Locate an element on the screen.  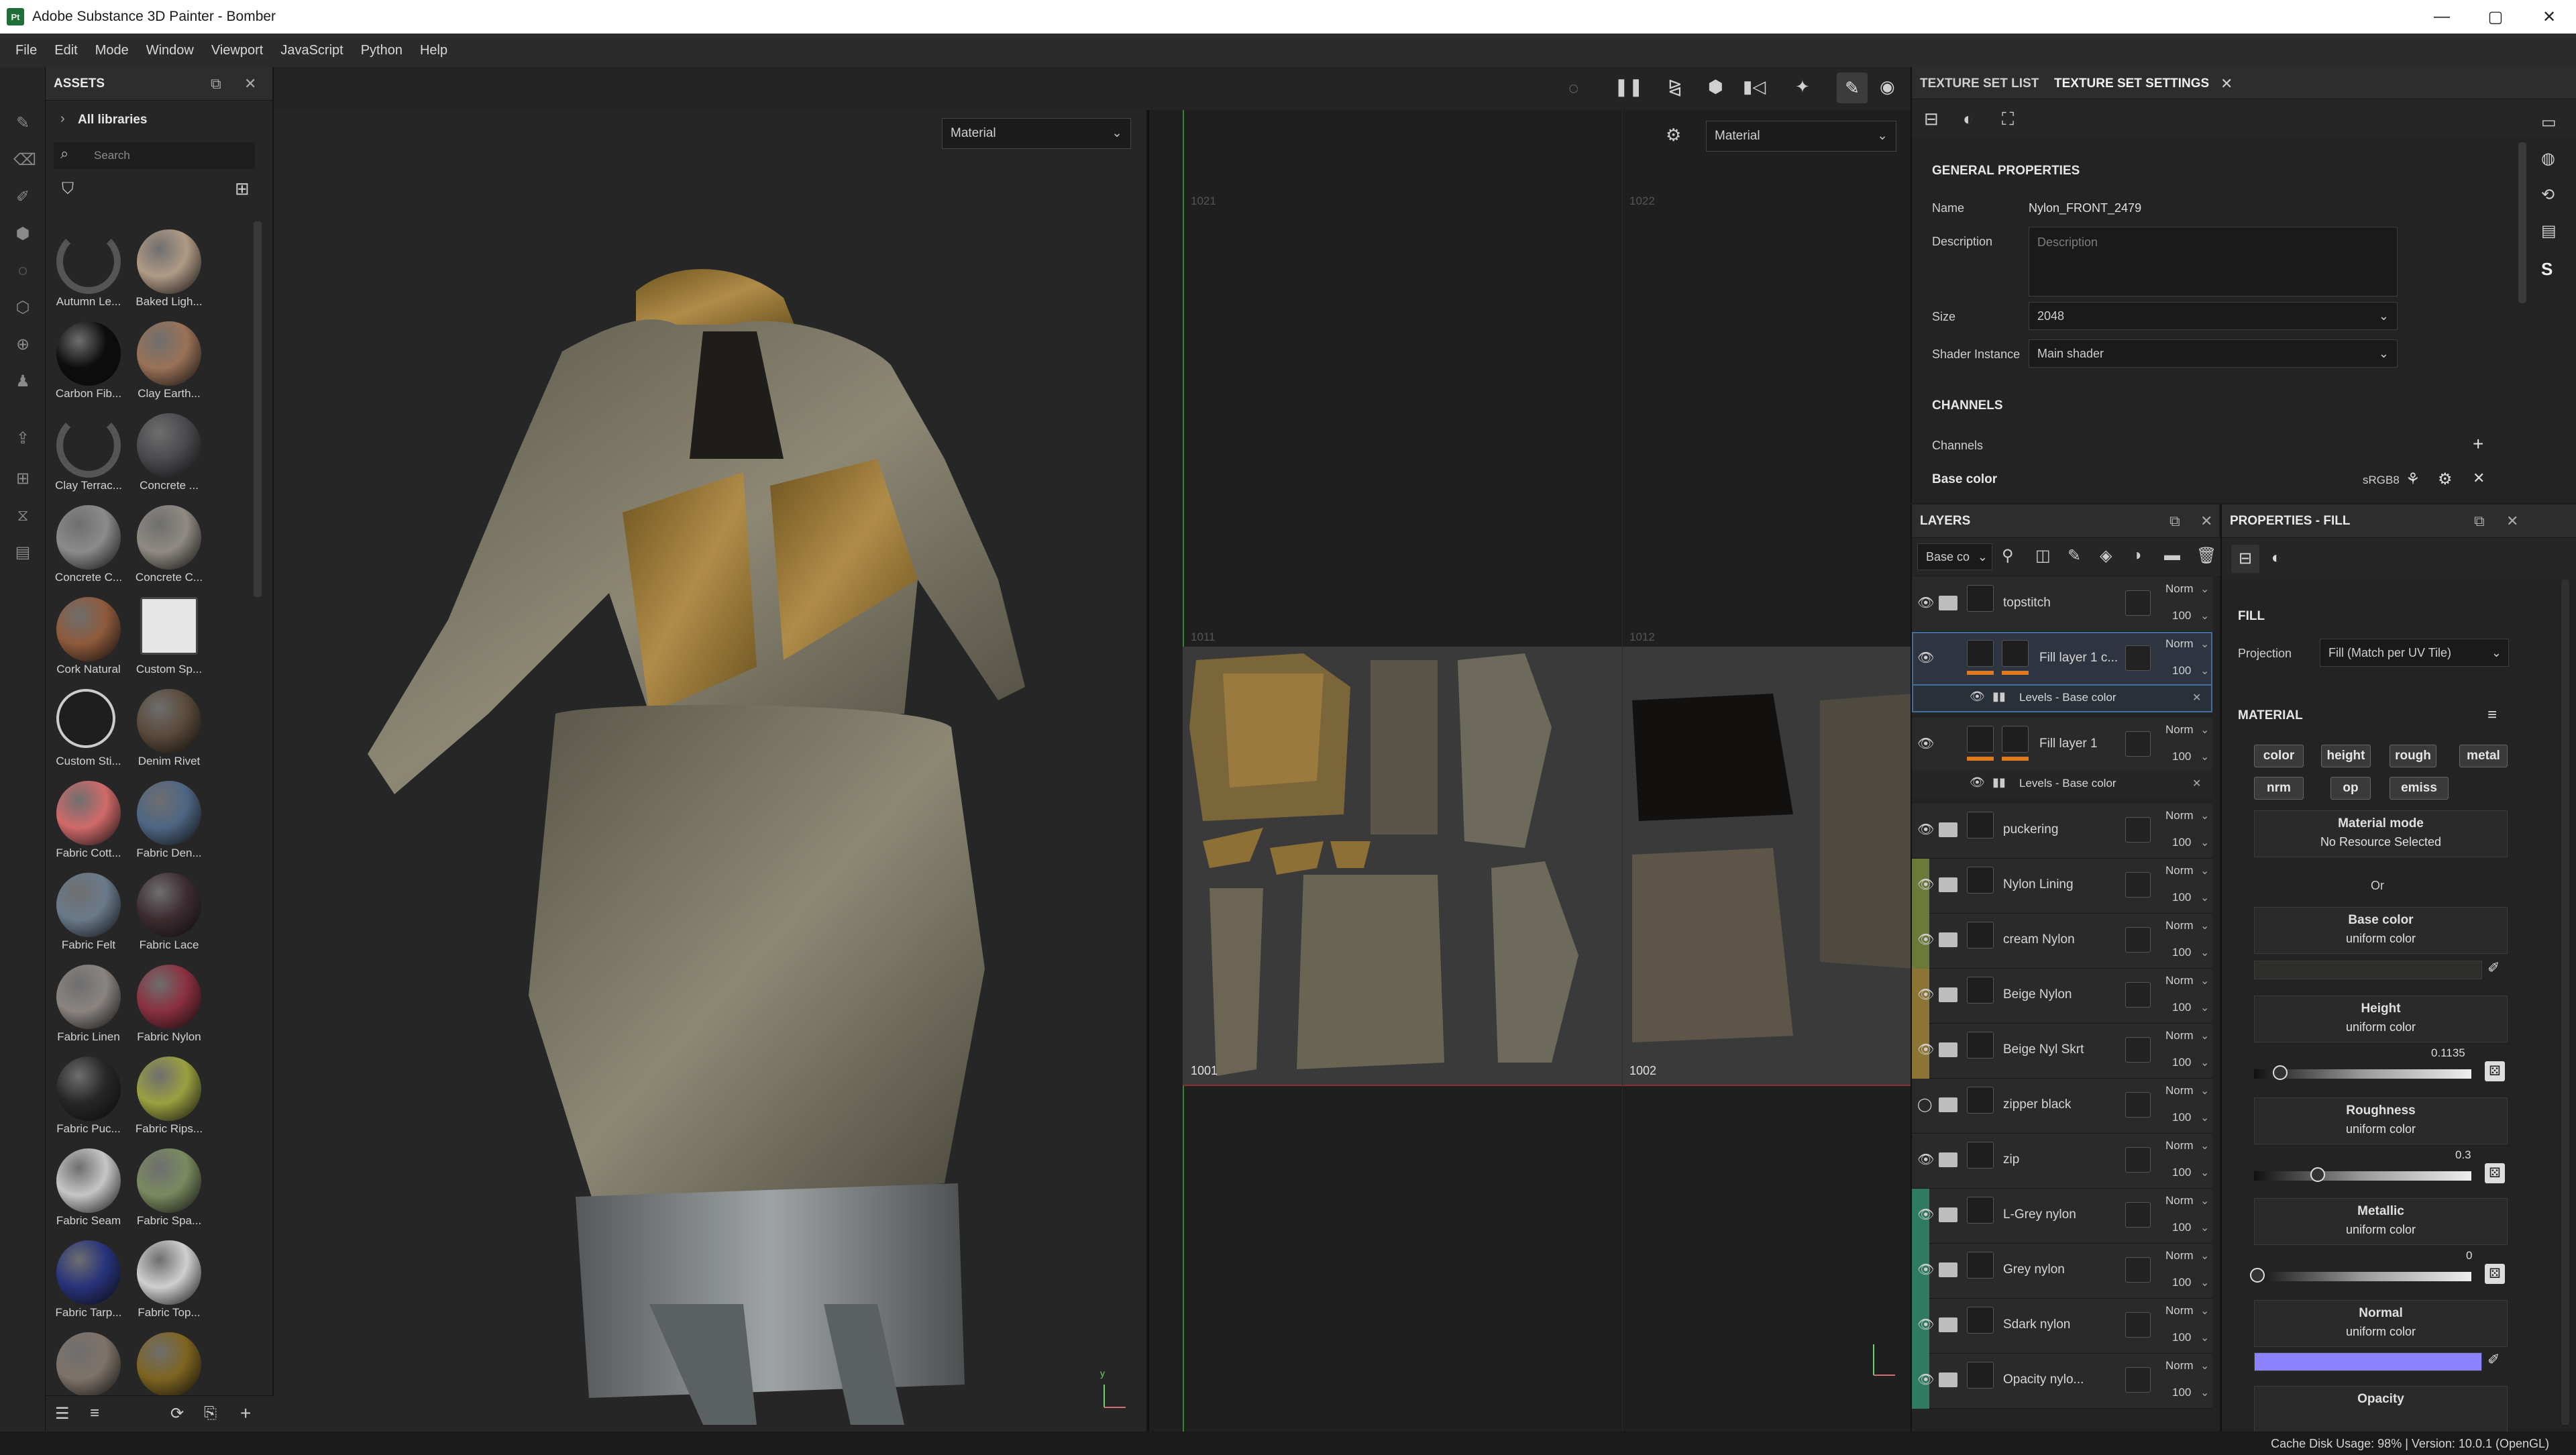
globe-icon: ◍ is located at coordinates (2548, 158).